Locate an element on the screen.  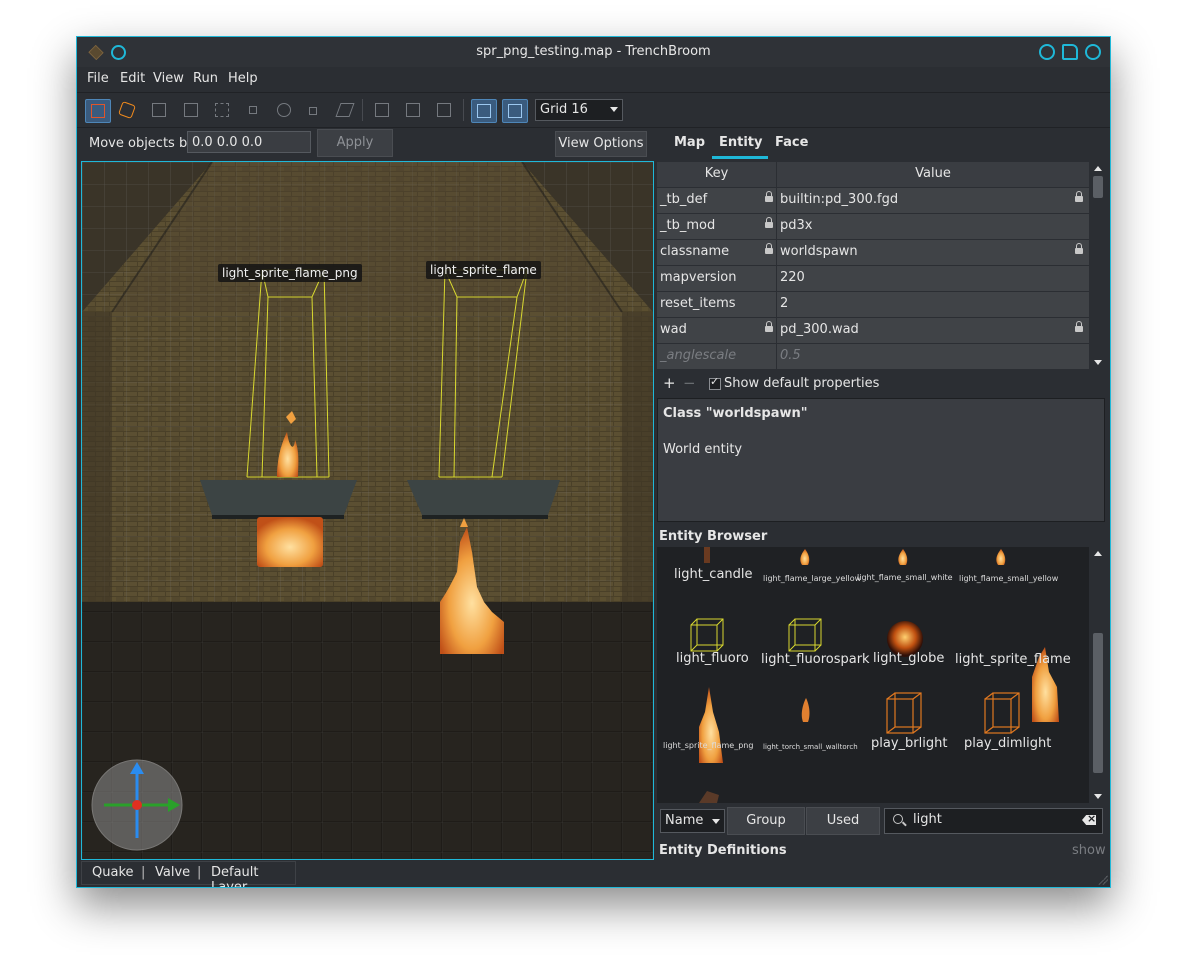
tab-entity: Entity is located at coordinates (741, 142).